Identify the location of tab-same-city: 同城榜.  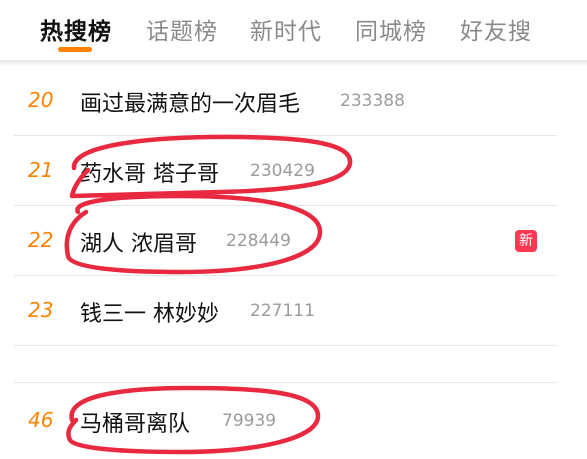
(391, 29).